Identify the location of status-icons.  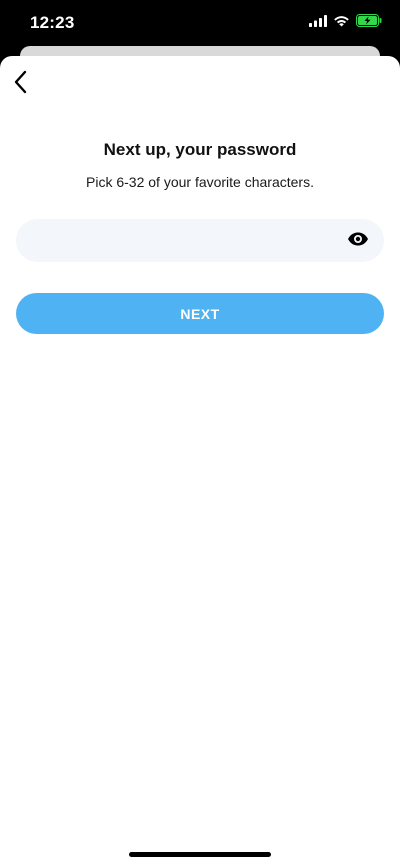
(345, 20).